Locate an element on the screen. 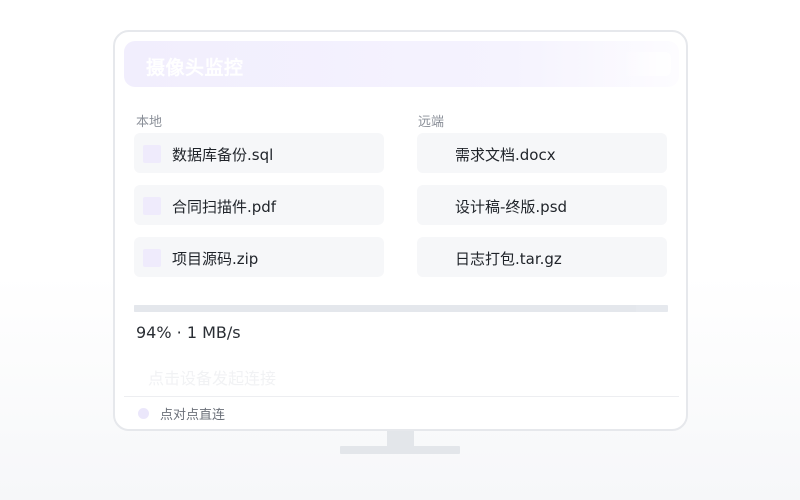  window-title: 摄像头监控 is located at coordinates (195, 68).